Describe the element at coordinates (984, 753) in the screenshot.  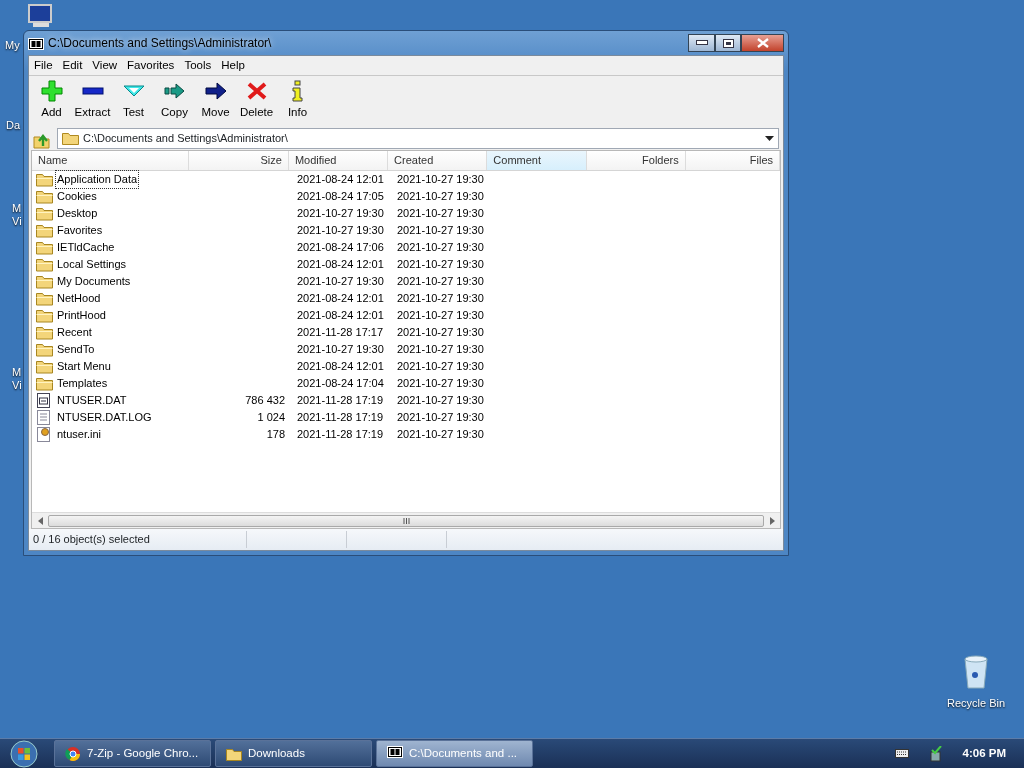
I see `clock: 4:06 PM` at that location.